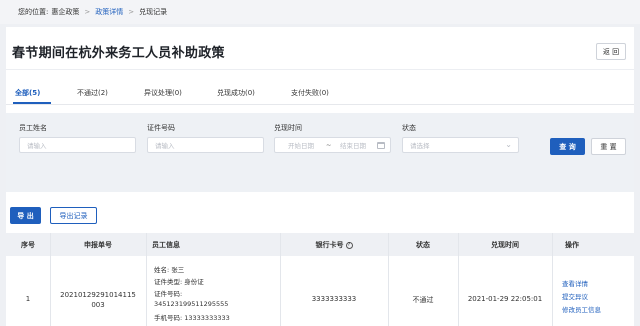 The width and height of the screenshot is (640, 326). I want to click on page-title: 春节期间在杭外来务工人员补助政策, so click(118, 53).